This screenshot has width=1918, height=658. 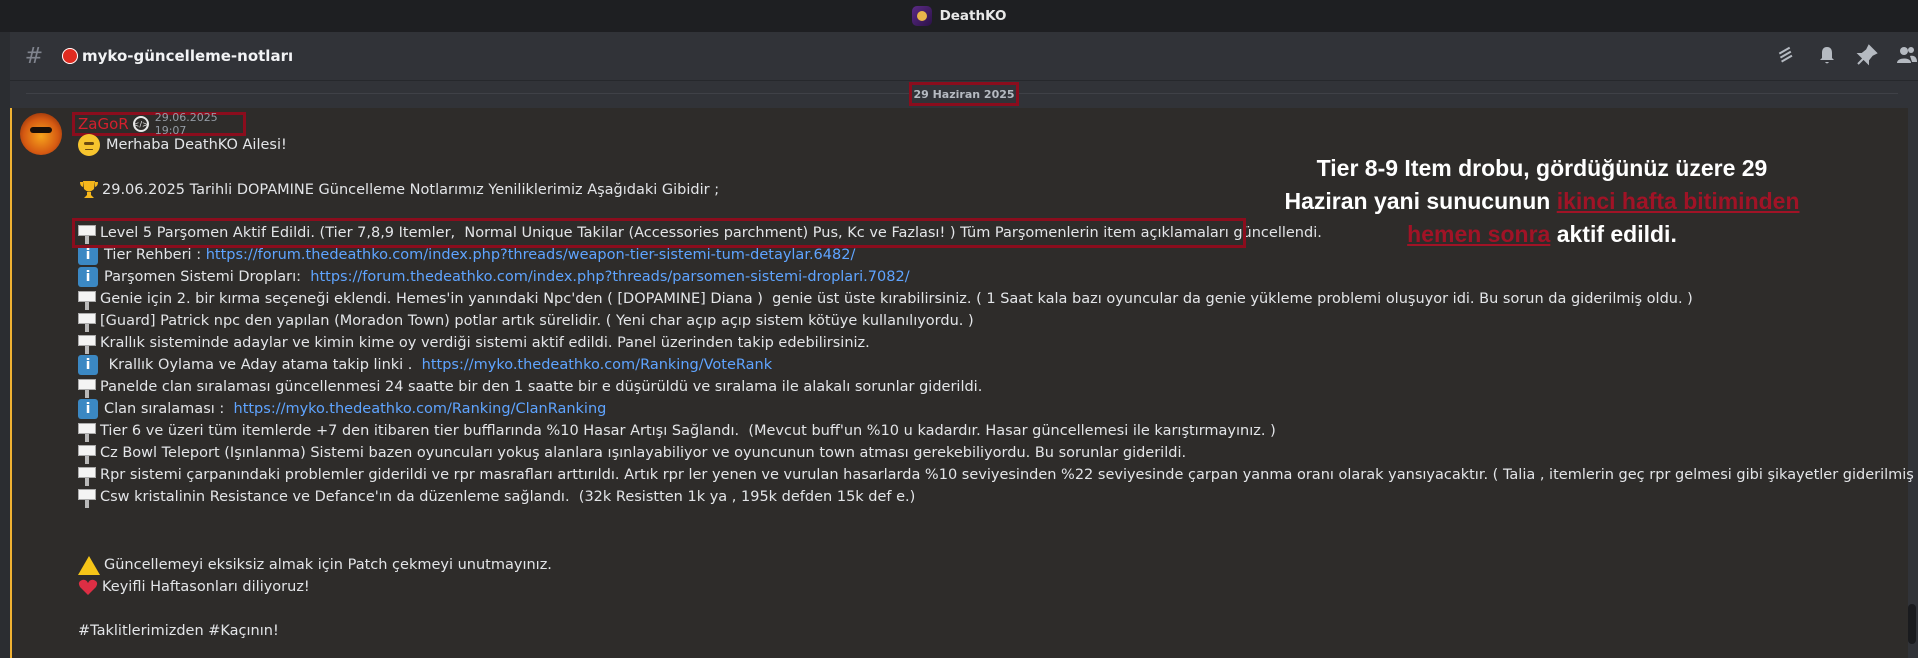 I want to click on avatar, so click(x=41, y=134).